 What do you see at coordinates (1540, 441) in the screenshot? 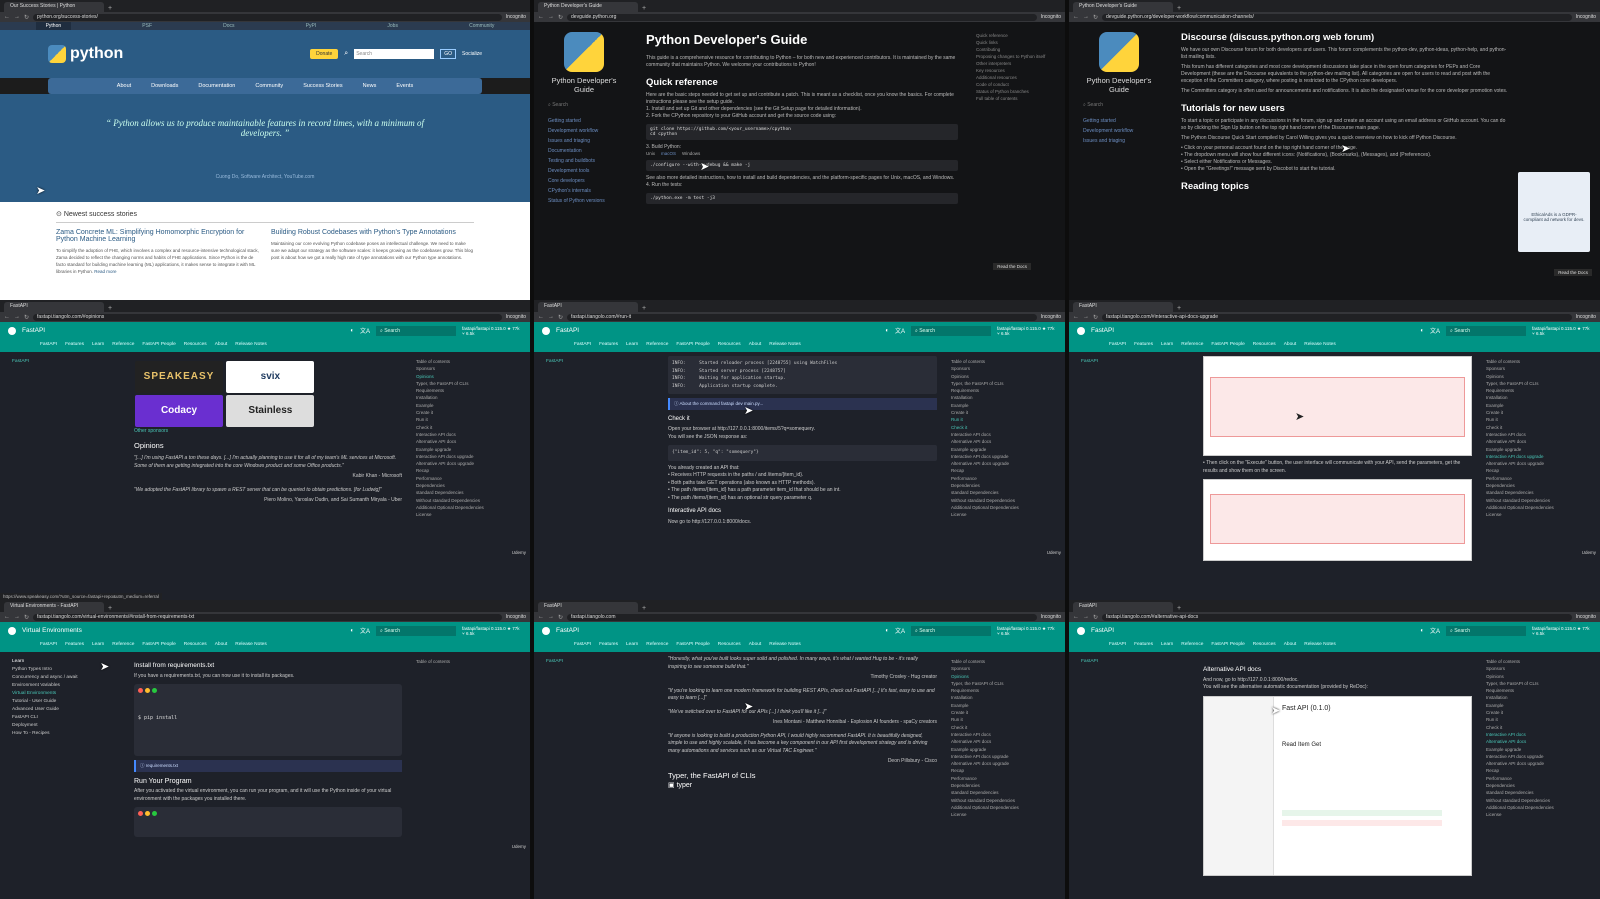
I see `toc-item: Alternative API docs` at bounding box center [1540, 441].